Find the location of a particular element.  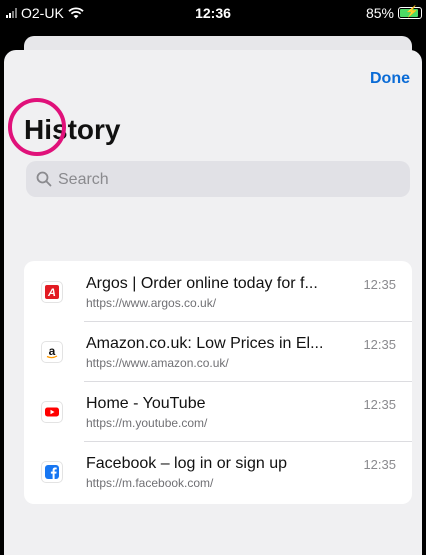

svg-text: A is located at coordinates (51, 293).